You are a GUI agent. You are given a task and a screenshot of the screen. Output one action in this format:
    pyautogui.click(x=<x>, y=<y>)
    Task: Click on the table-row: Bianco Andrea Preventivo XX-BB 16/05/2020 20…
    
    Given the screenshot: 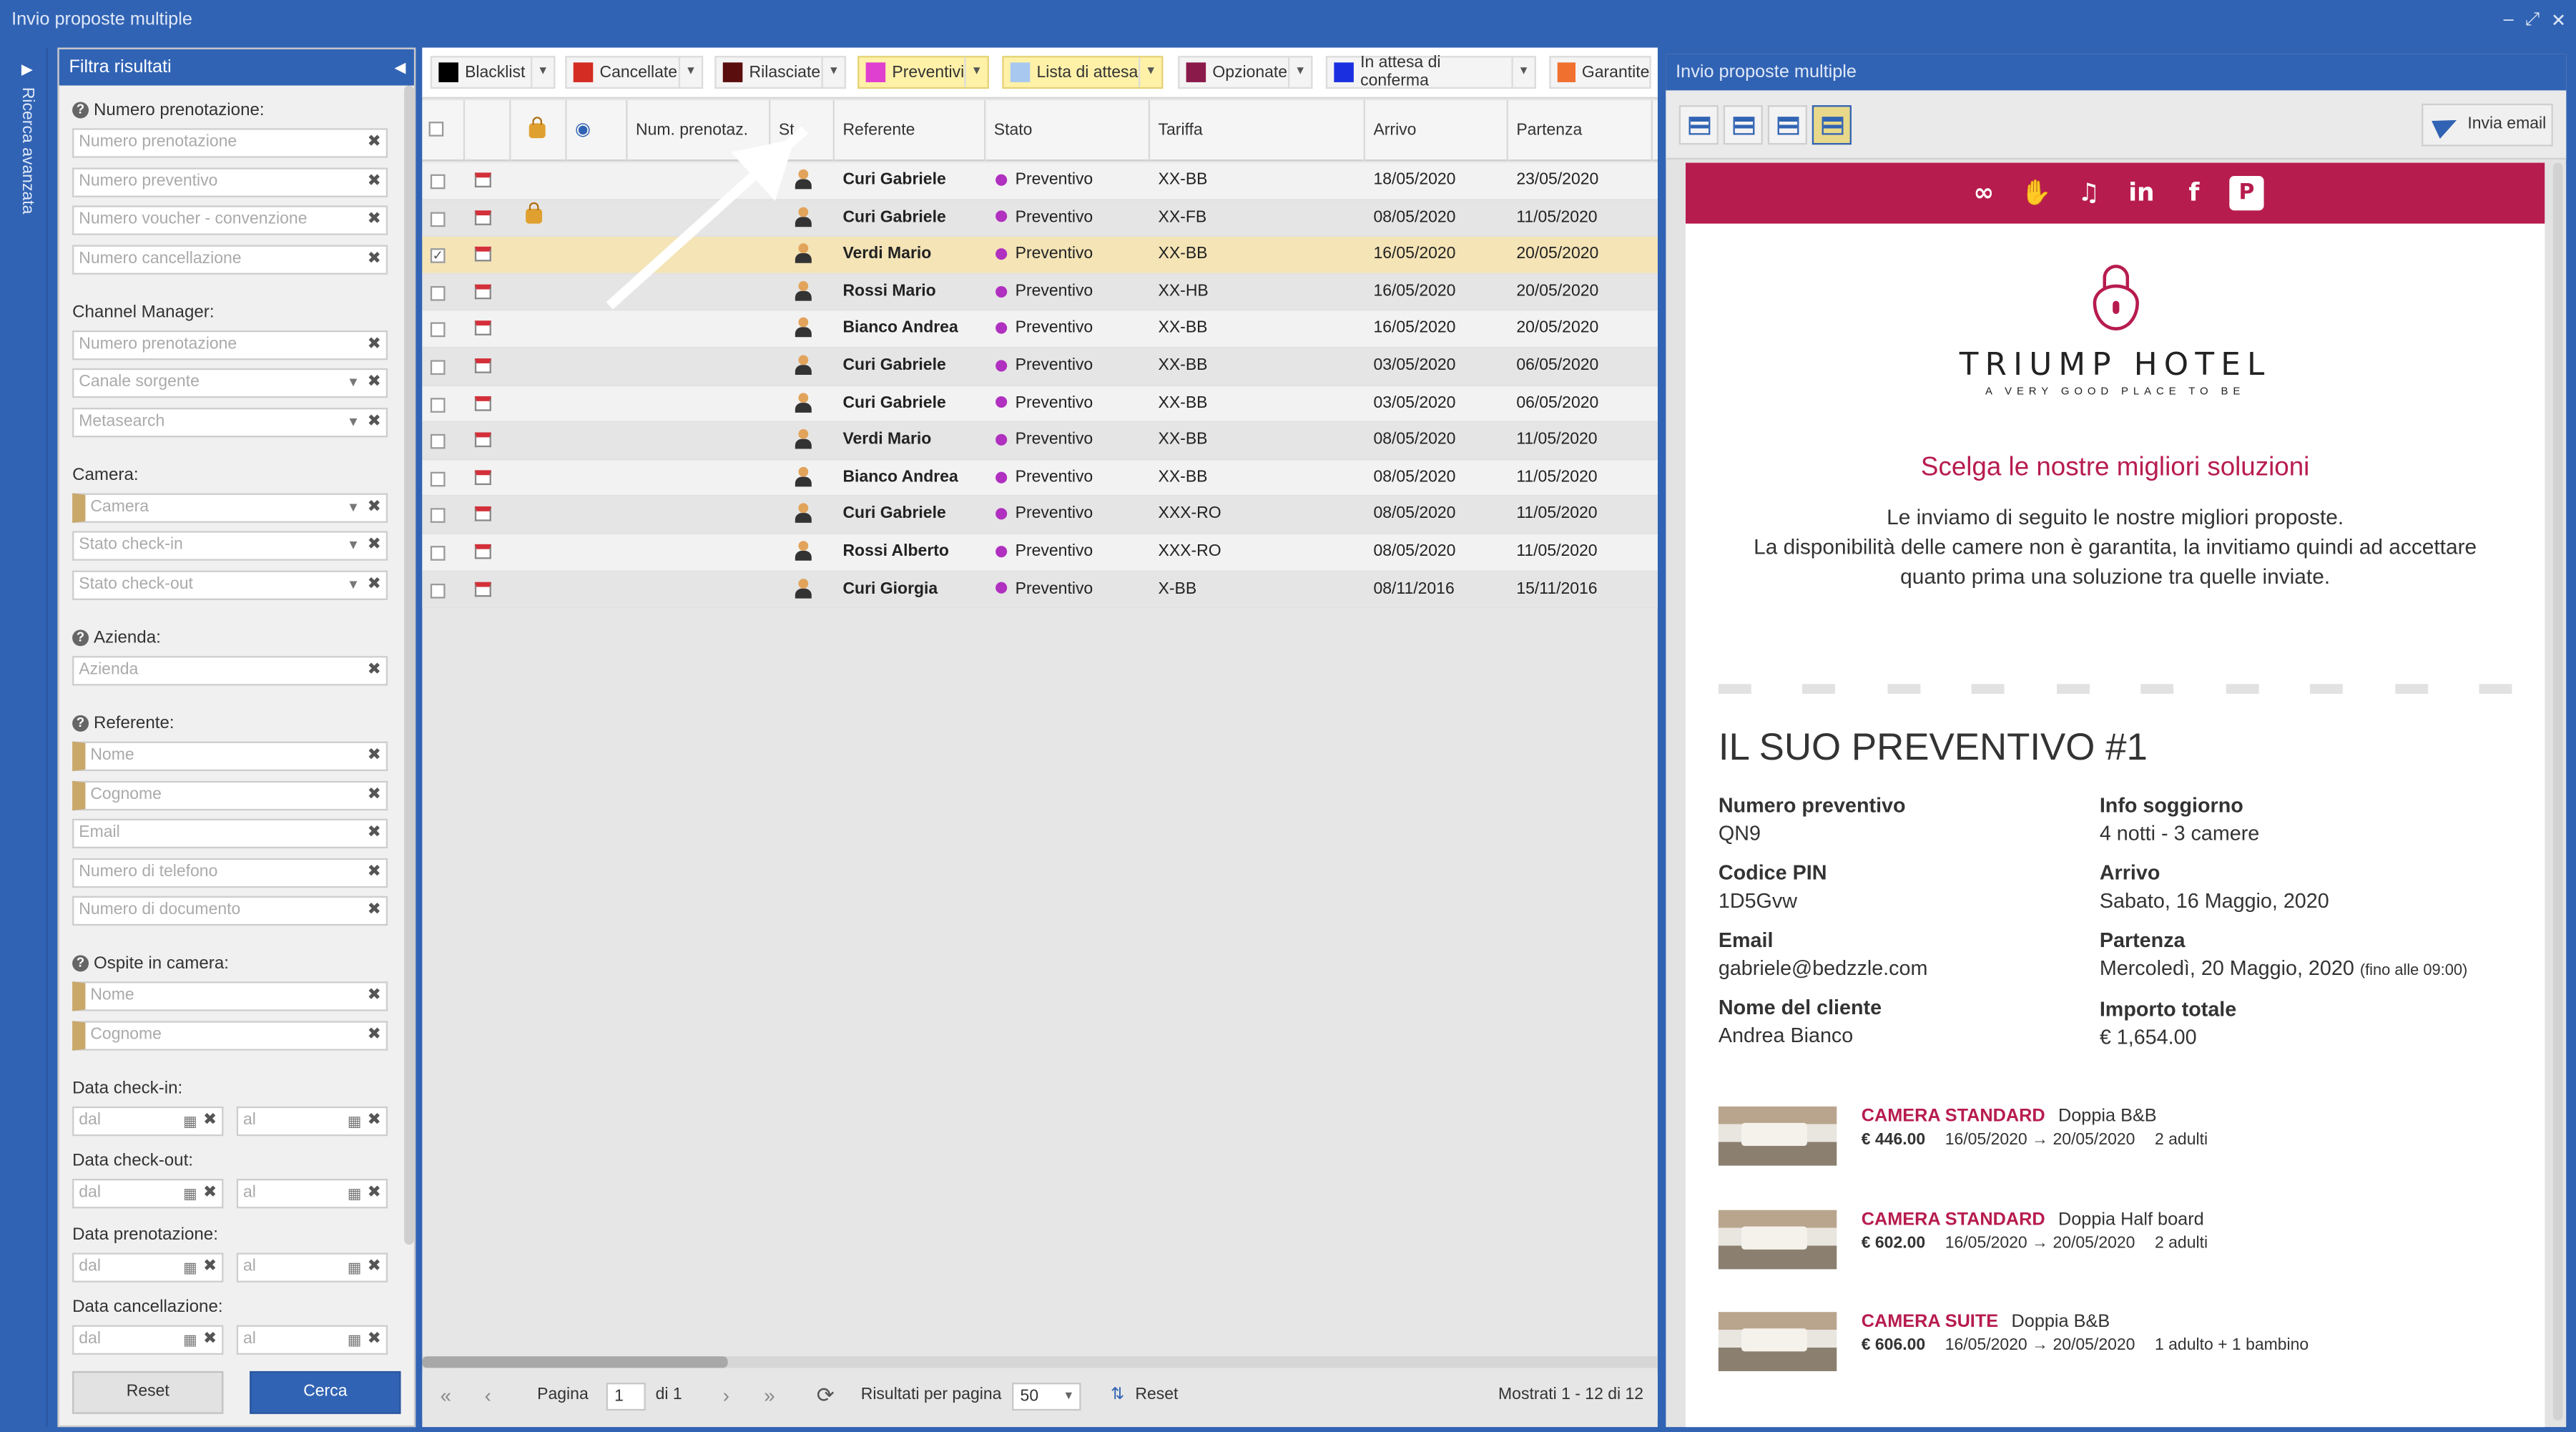 What is the action you would take?
    pyautogui.click(x=1040, y=330)
    